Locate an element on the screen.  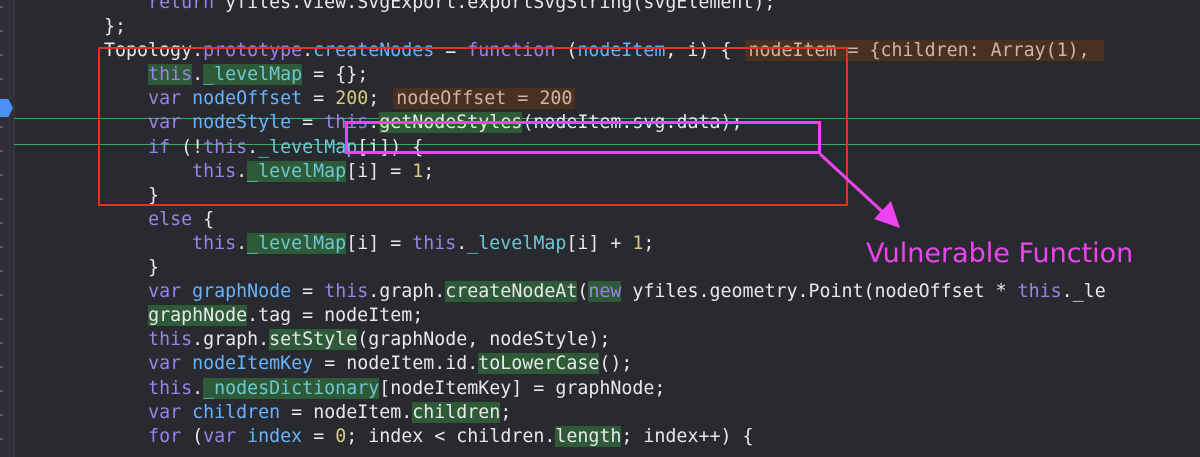
vulnerable-function-label: Vulnerable Function is located at coordinates (1000, 253).